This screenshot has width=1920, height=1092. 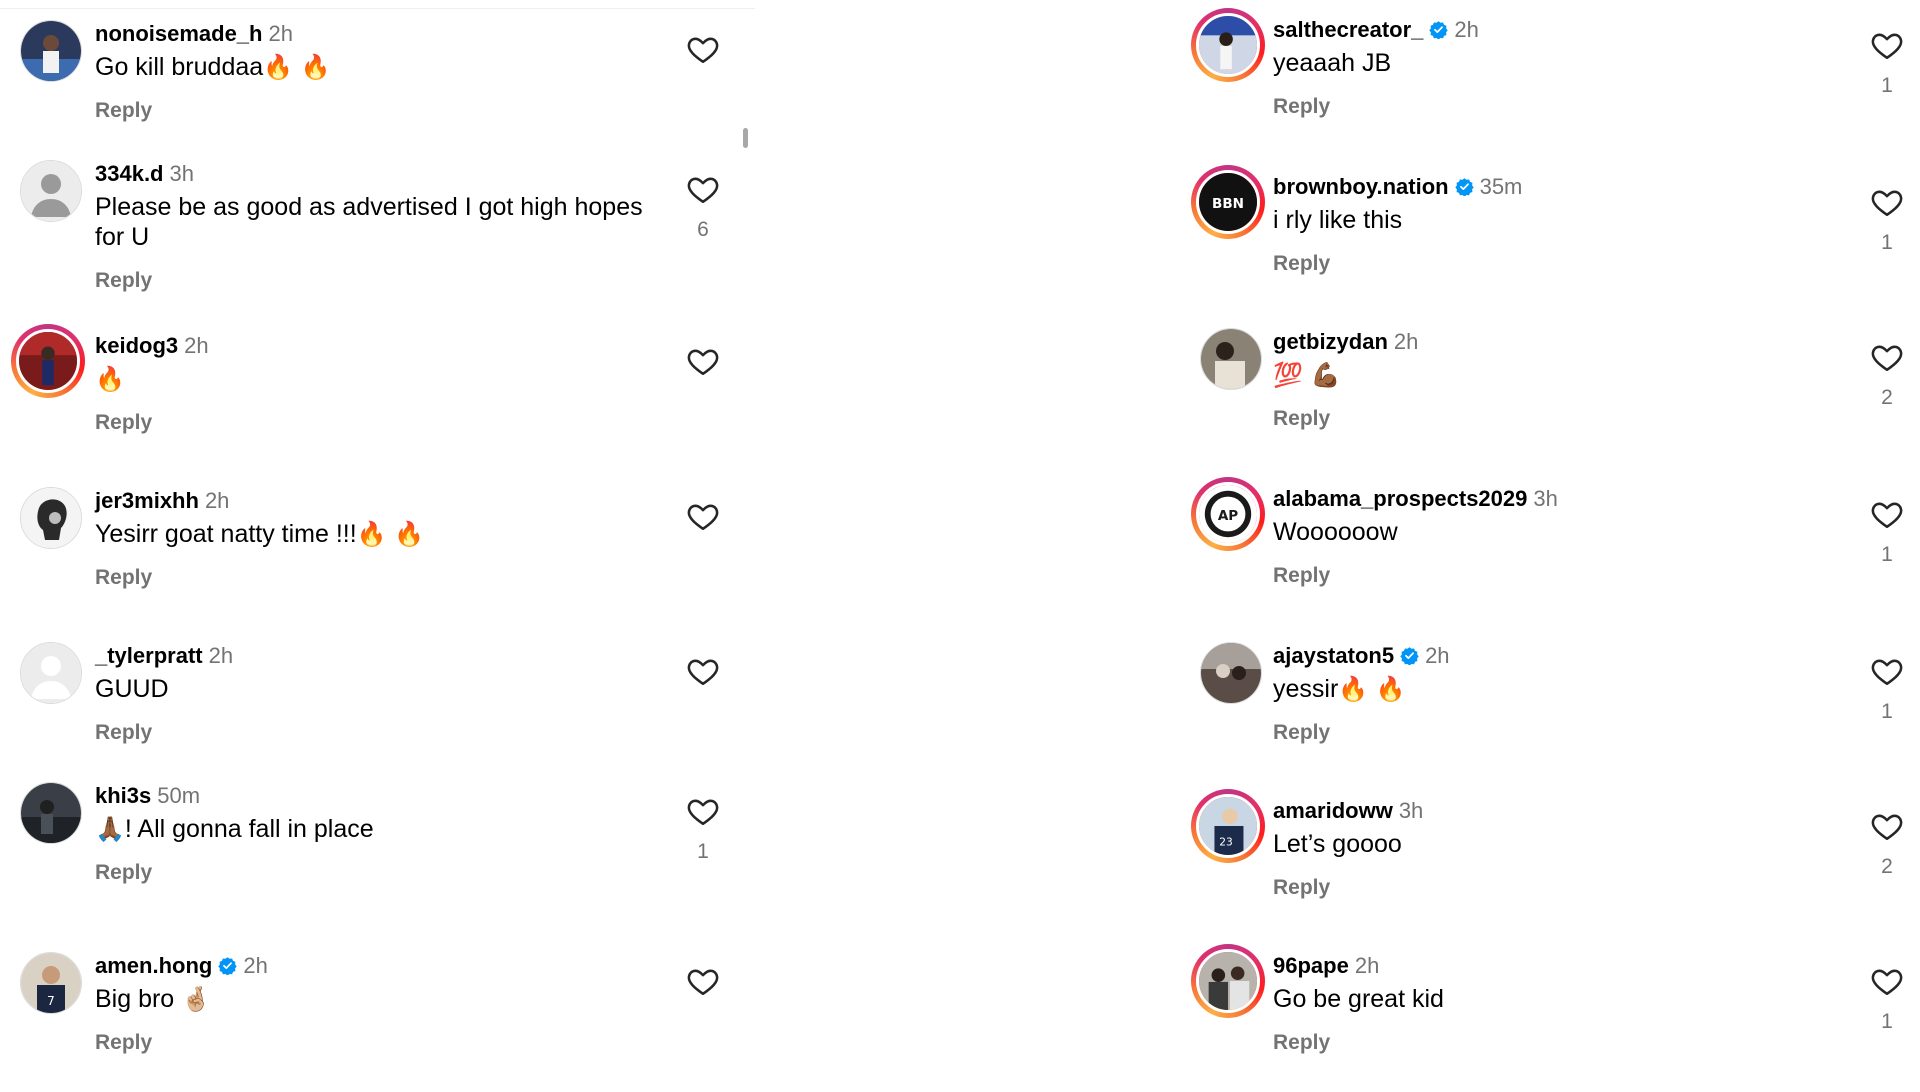 I want to click on username-link: getbizydan, so click(x=1330, y=341).